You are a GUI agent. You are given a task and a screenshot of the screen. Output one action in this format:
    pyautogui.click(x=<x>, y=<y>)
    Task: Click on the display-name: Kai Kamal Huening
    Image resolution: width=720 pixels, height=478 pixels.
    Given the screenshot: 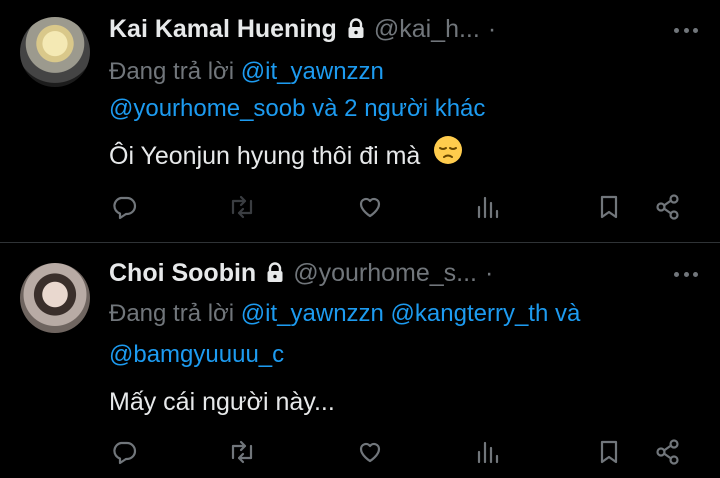 What is the action you would take?
    pyautogui.click(x=223, y=29)
    